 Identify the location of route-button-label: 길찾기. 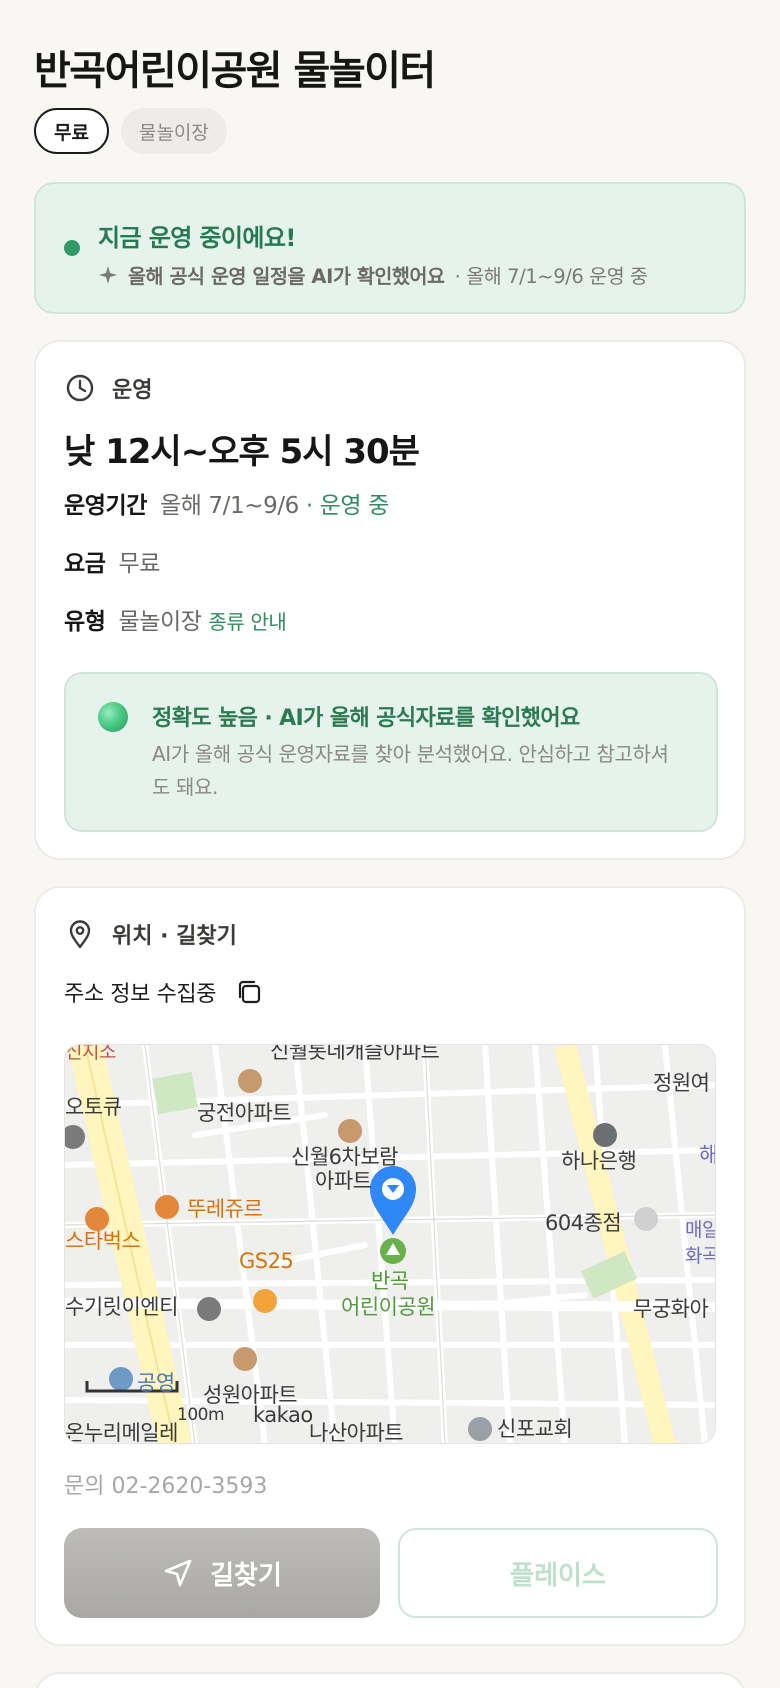
(246, 1574).